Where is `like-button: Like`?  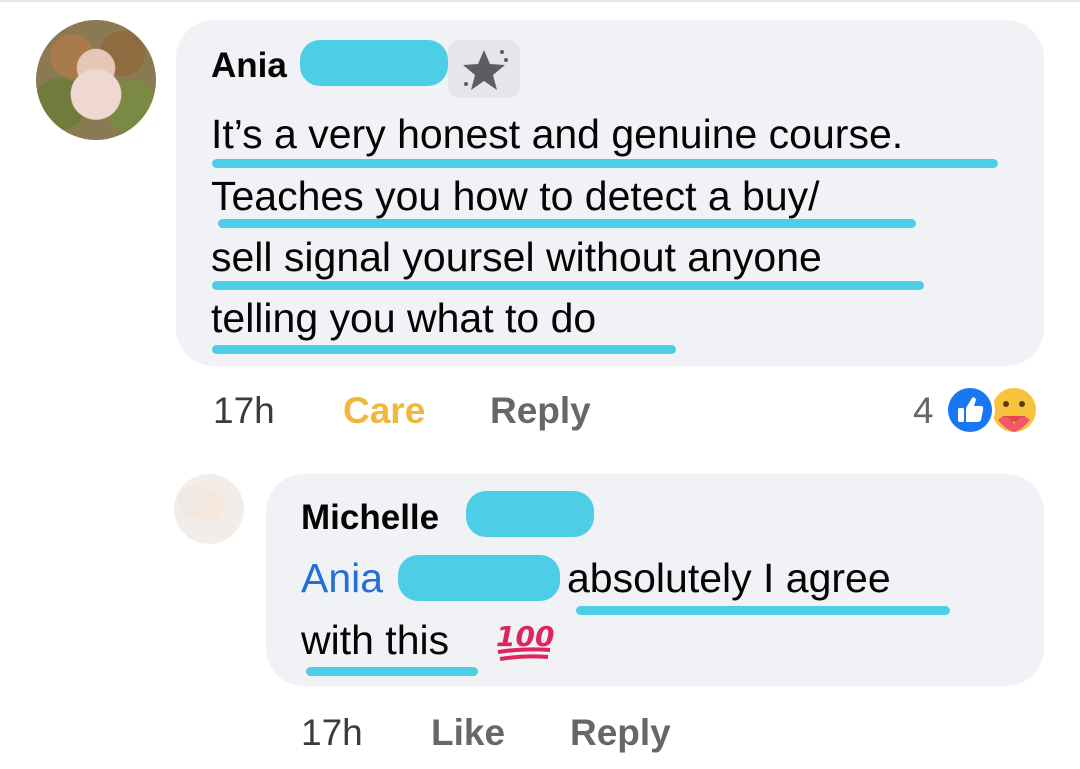
like-button: Like is located at coordinates (468, 733).